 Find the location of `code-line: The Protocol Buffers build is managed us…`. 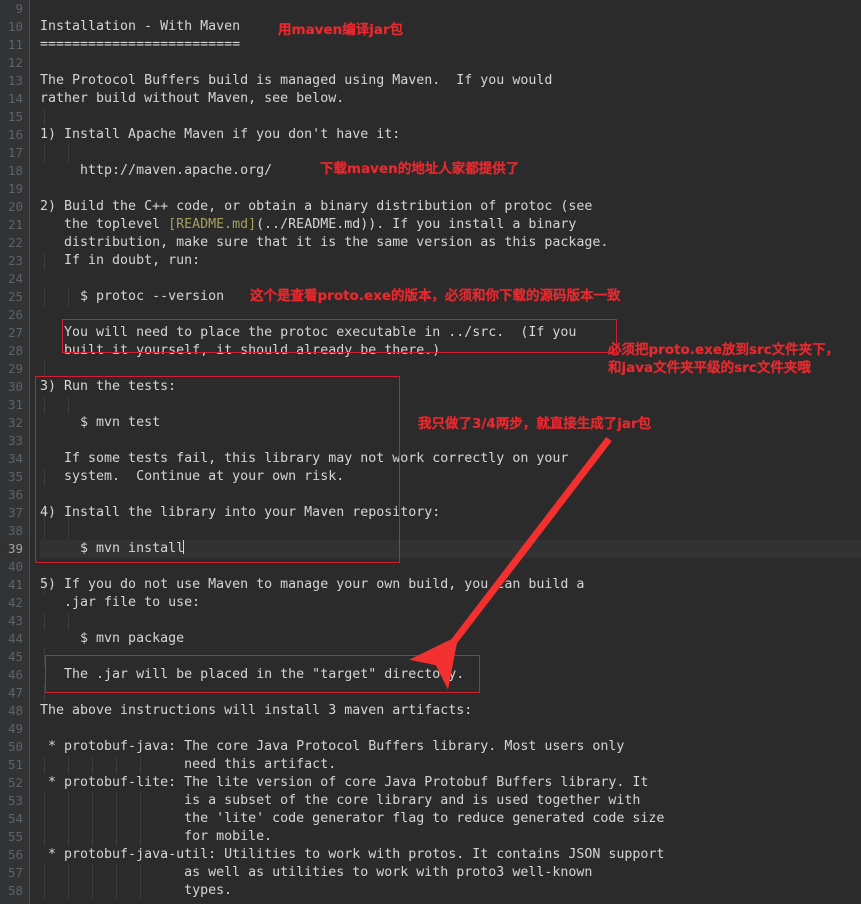

code-line: The Protocol Buffers build is managed us… is located at coordinates (450, 81).